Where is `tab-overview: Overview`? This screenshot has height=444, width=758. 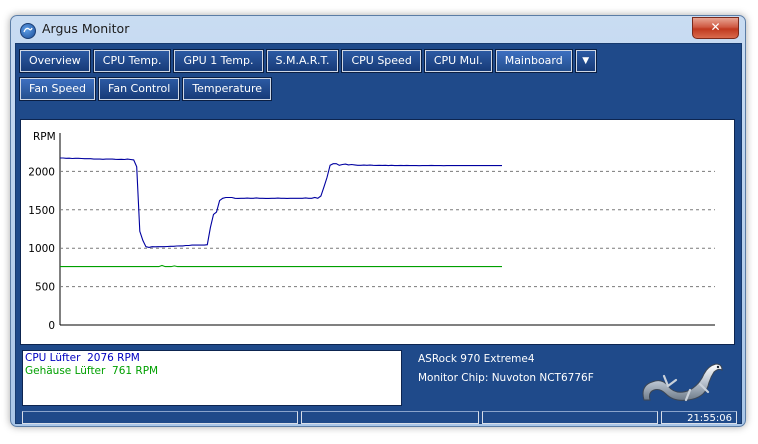
tab-overview: Overview is located at coordinates (55, 61).